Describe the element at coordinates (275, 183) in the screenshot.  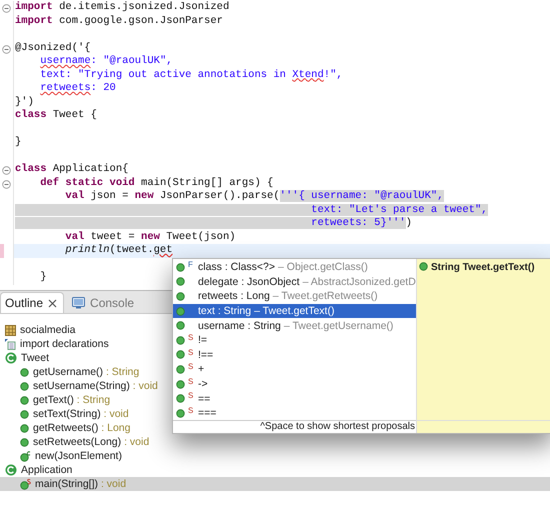
I see `code-line: def static void main(String[] args) {` at that location.